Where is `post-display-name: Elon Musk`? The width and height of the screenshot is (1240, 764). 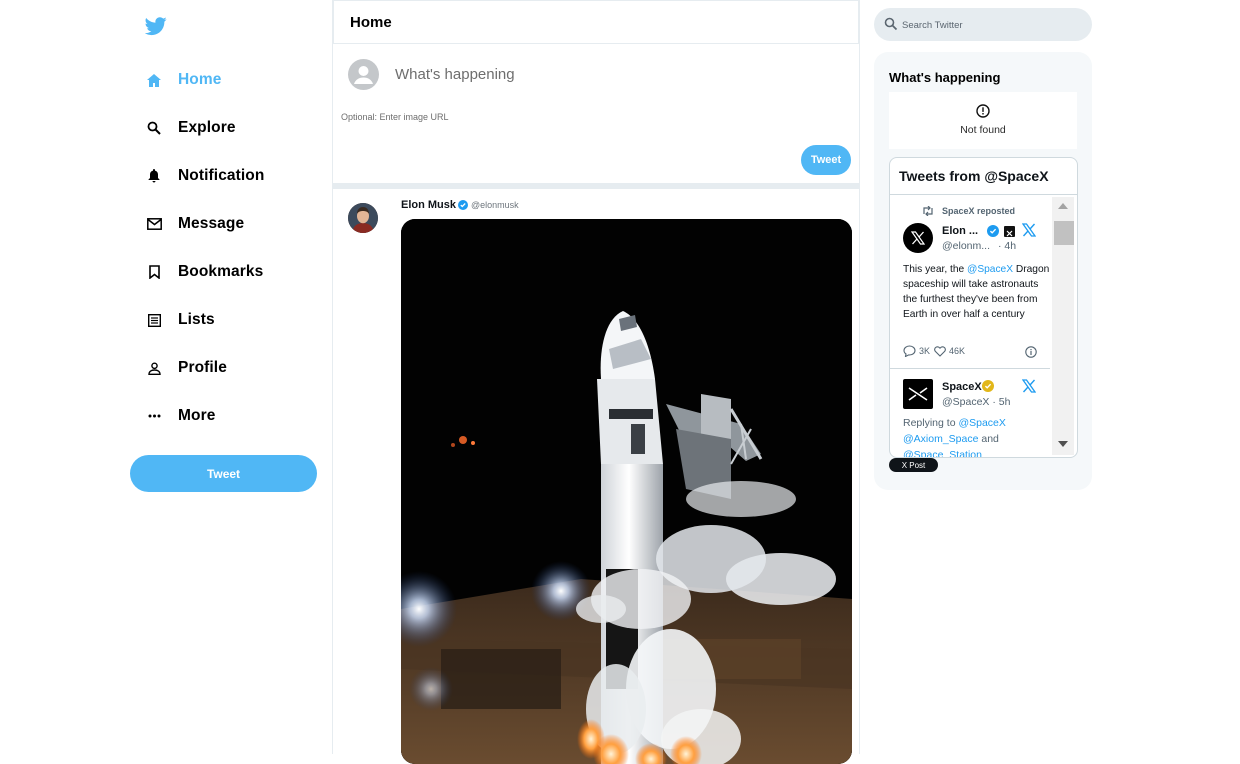 post-display-name: Elon Musk is located at coordinates (428, 205).